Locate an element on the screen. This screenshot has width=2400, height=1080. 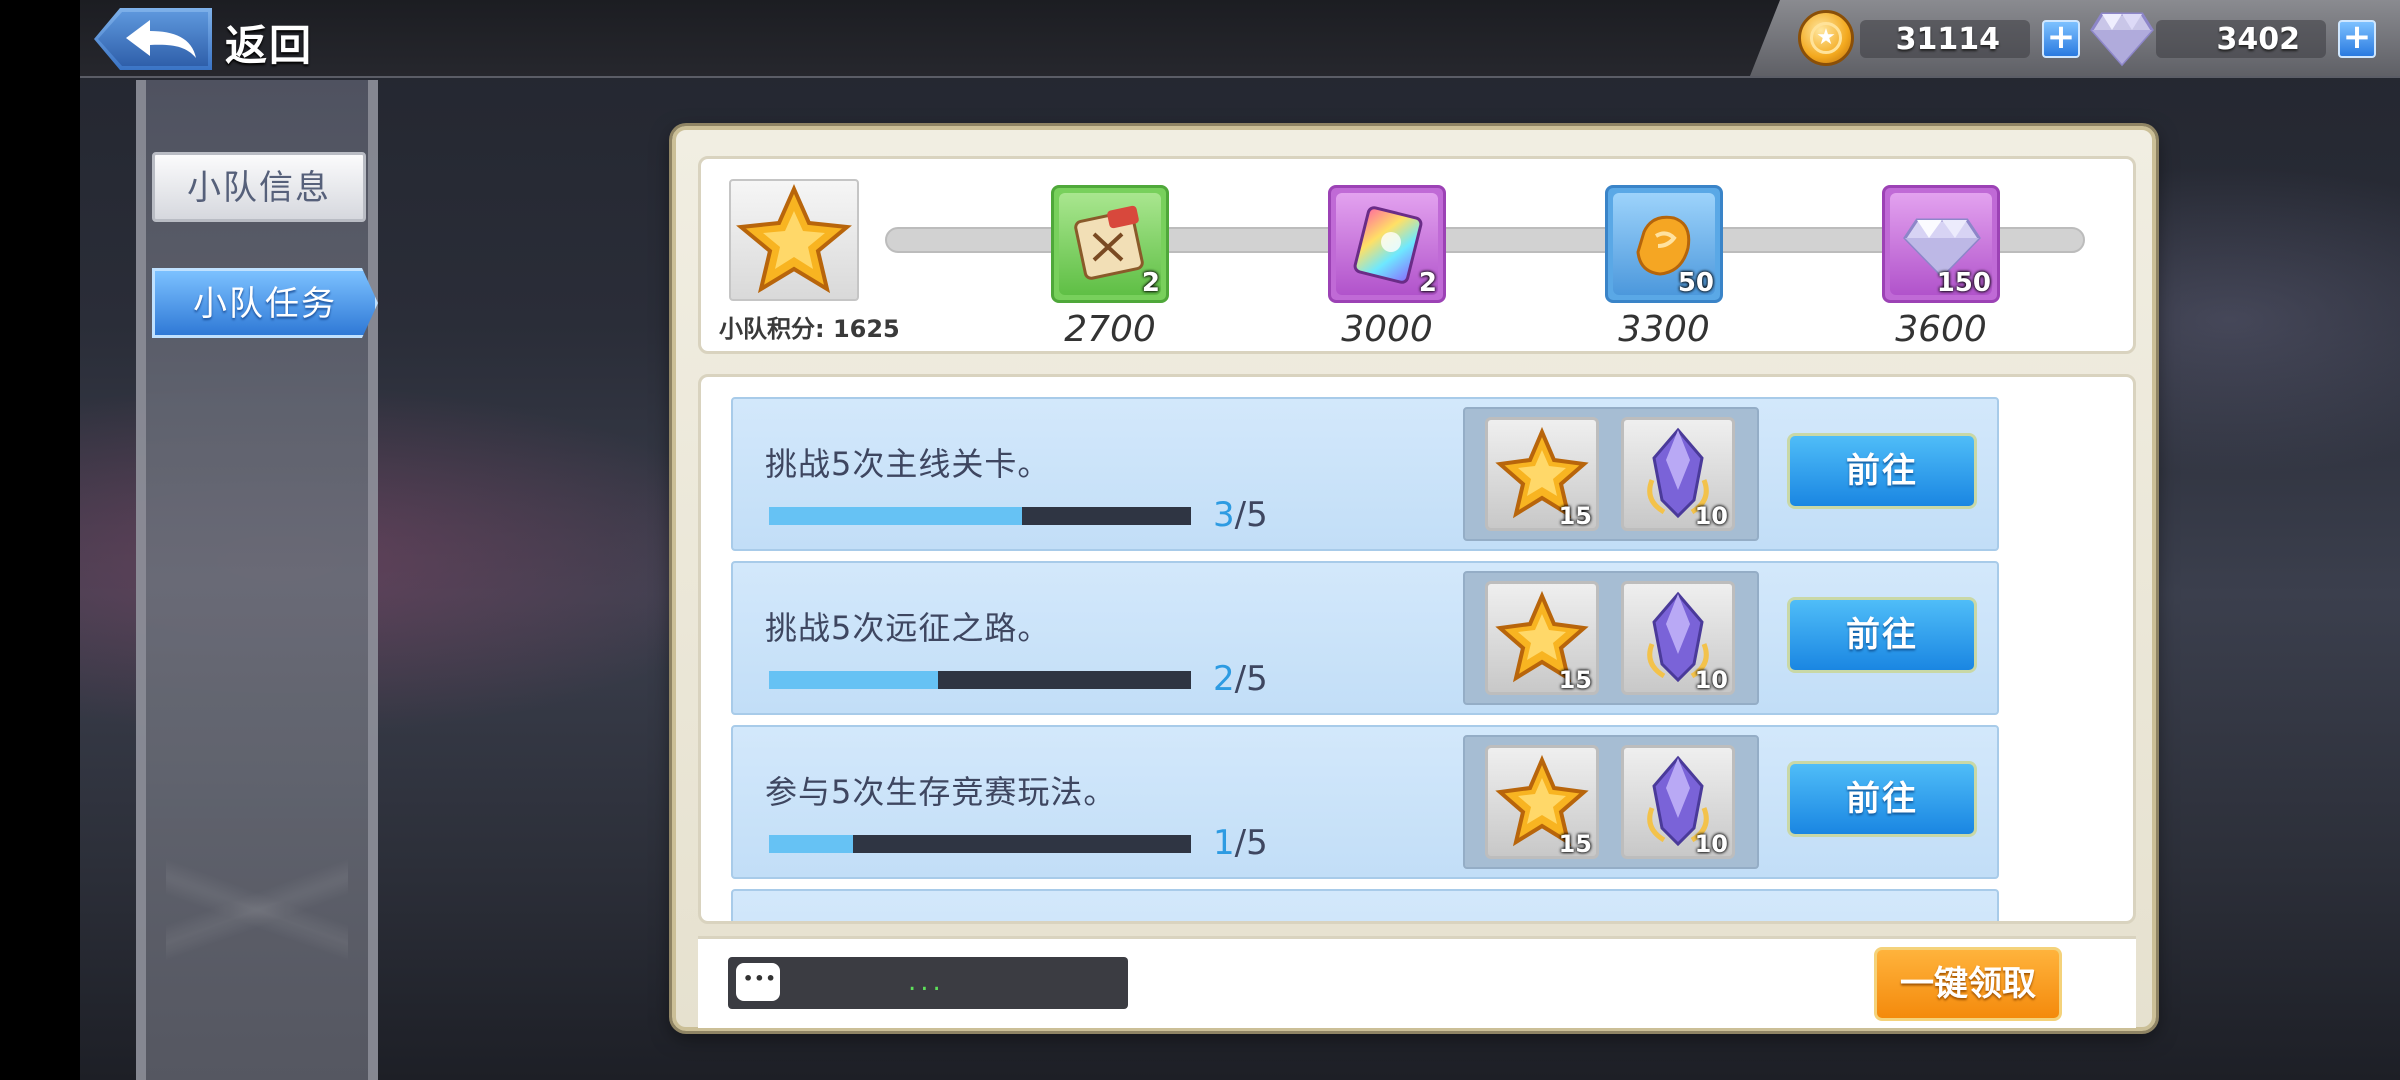
currency-panel: ★ 31114 + 3402 + is located at coordinates (2075, 38).